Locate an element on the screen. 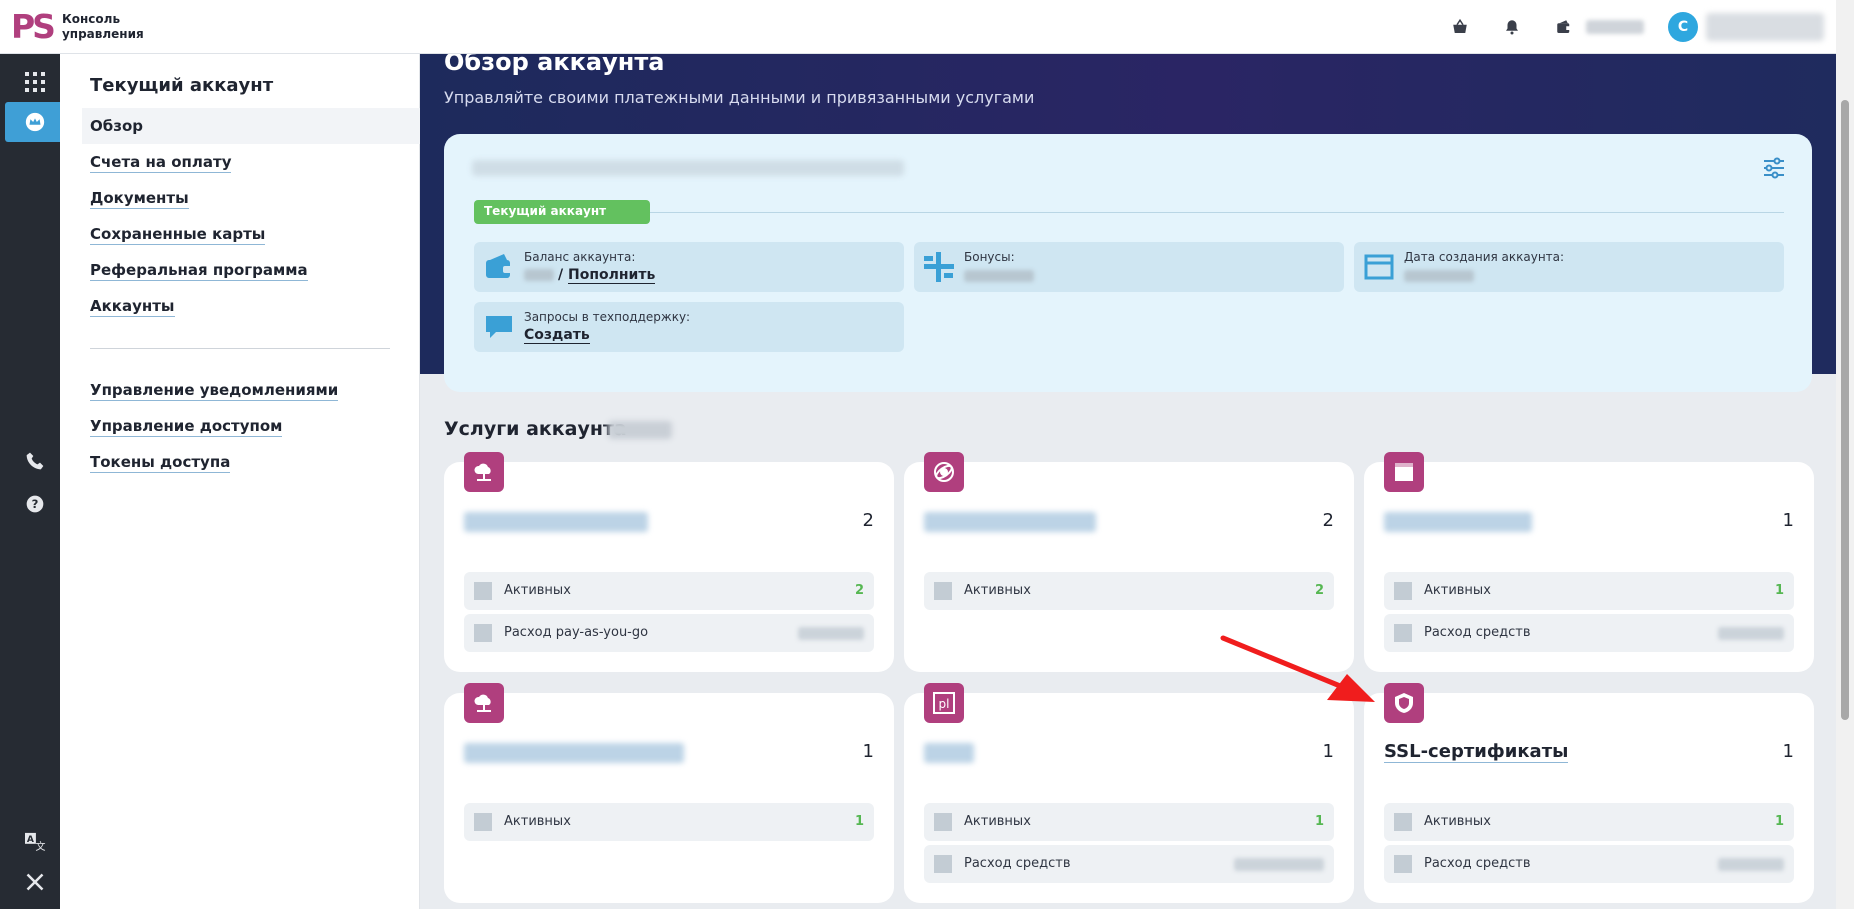 The width and height of the screenshot is (1854, 909). window-icon is located at coordinates (1404, 472).